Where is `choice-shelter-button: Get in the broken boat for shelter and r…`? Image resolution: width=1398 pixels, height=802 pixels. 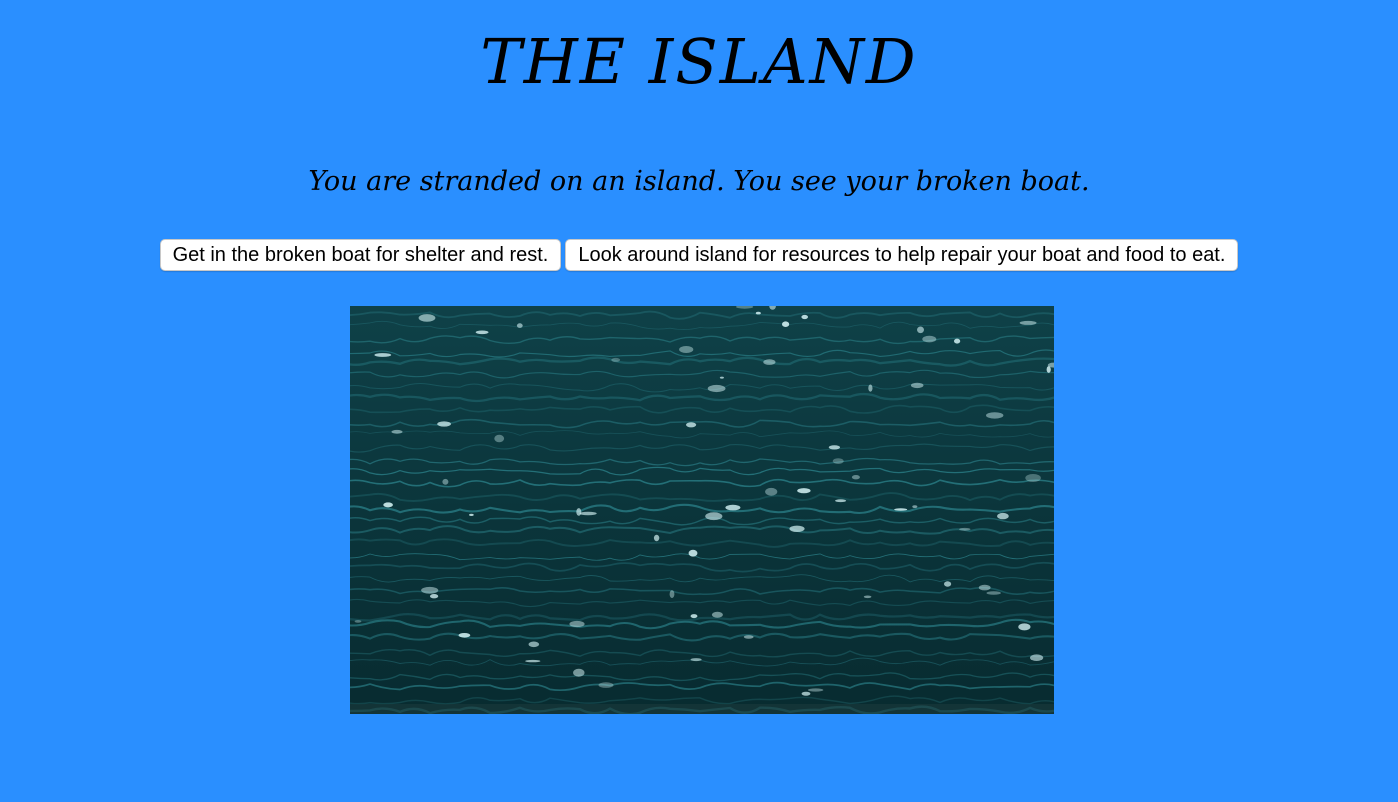 choice-shelter-button: Get in the broken boat for shelter and r… is located at coordinates (360, 255).